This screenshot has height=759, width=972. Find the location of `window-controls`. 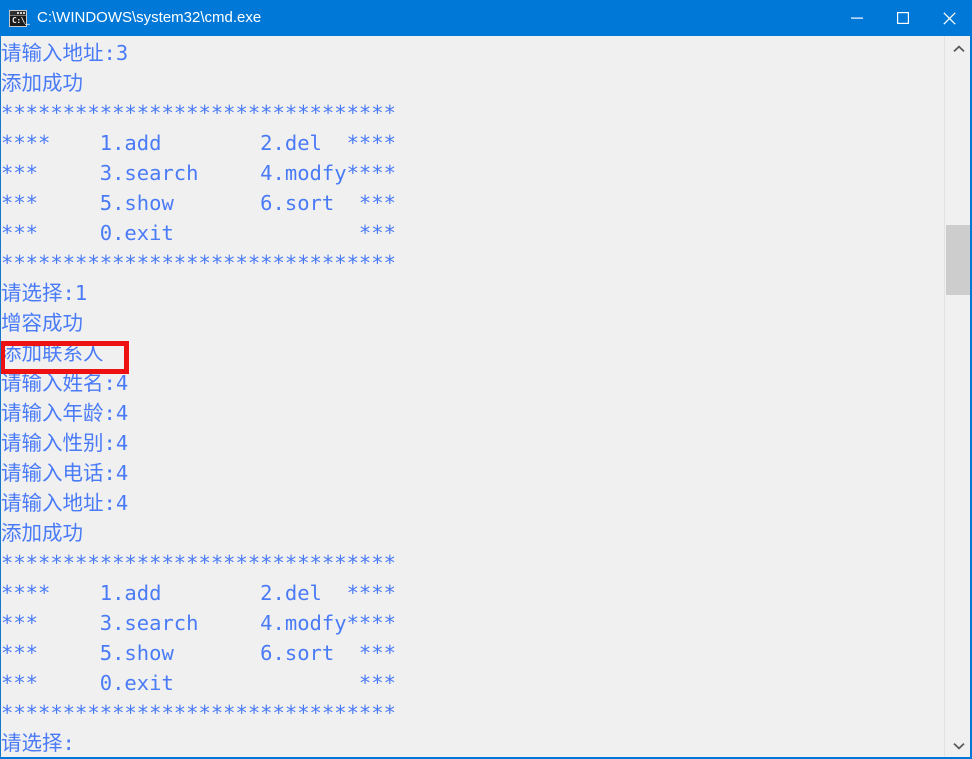

window-controls is located at coordinates (903, 18).